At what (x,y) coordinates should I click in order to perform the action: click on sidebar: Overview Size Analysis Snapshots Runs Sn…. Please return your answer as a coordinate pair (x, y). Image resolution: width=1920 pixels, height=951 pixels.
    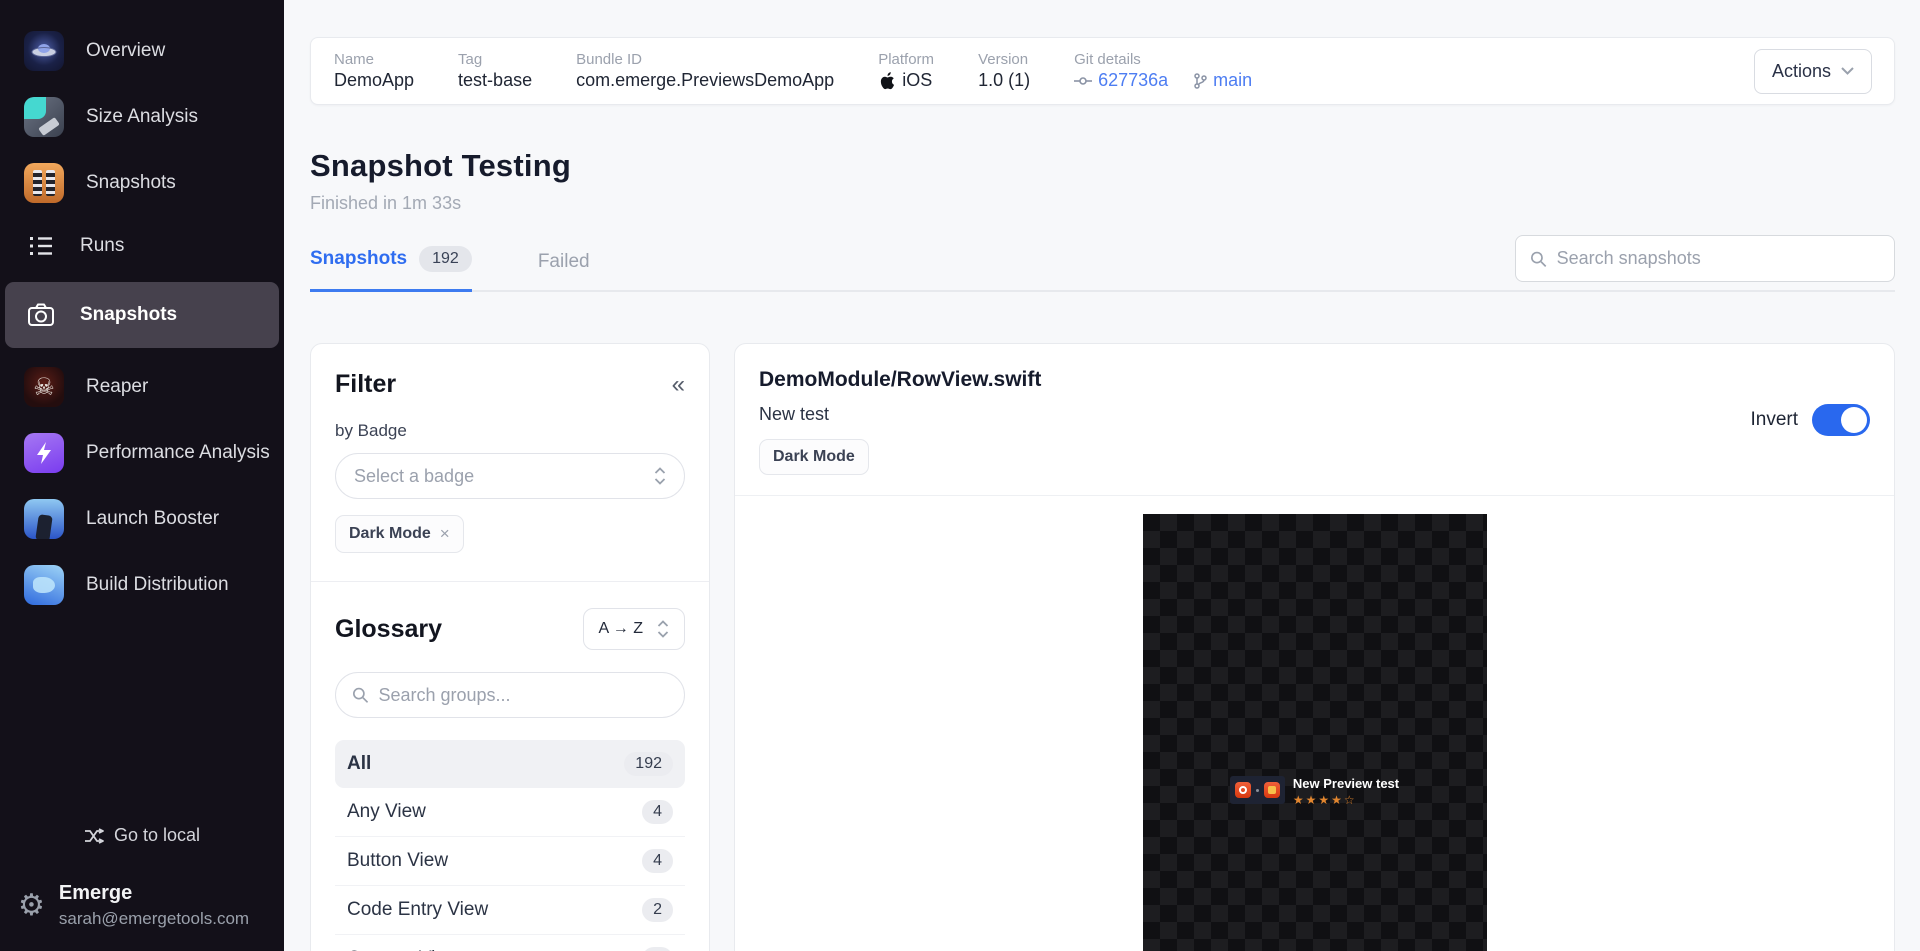
    Looking at the image, I should click on (142, 475).